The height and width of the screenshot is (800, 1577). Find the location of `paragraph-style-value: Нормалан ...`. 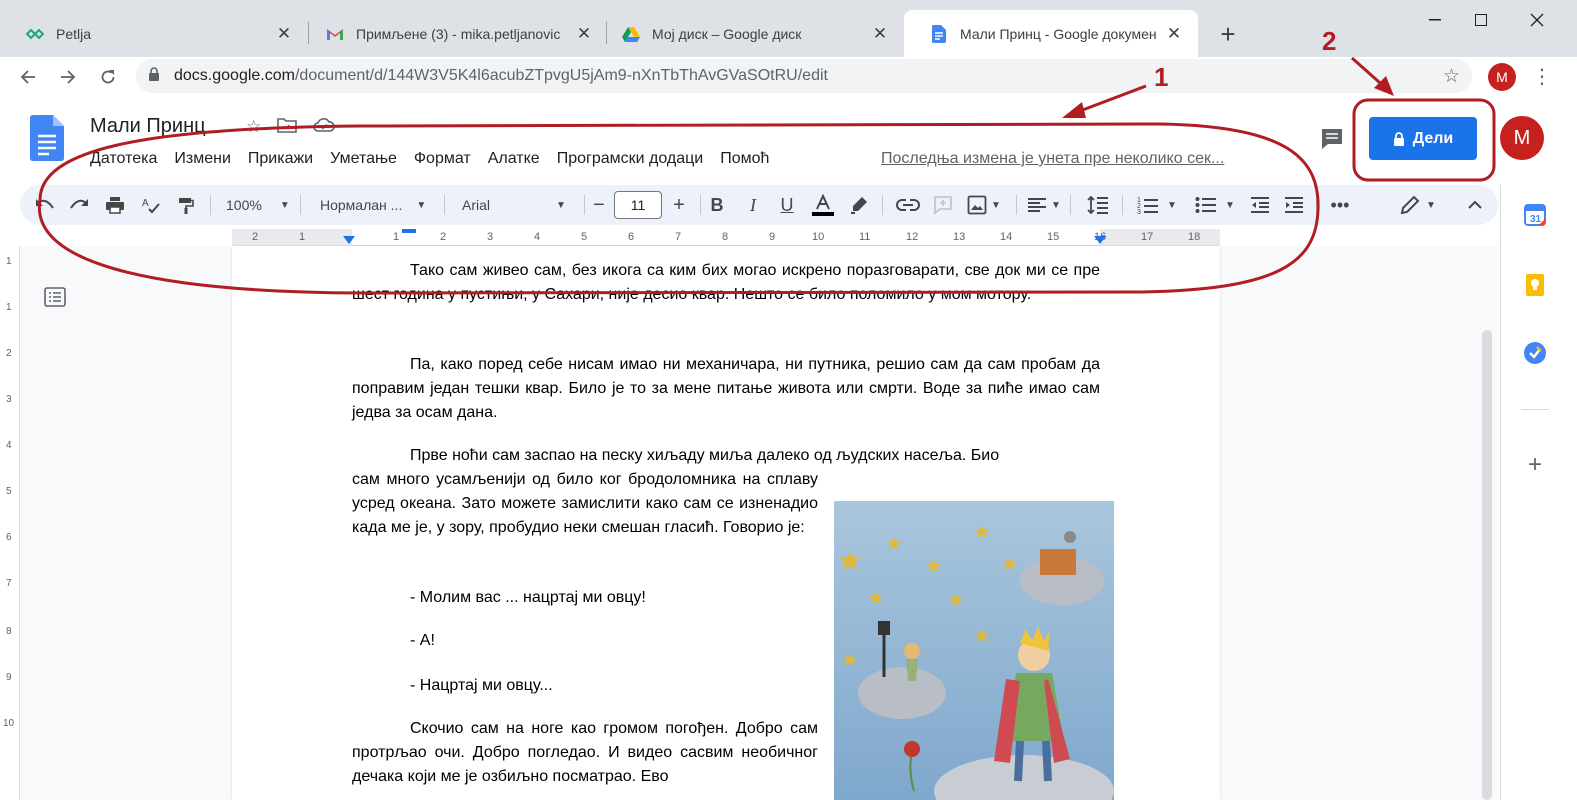

paragraph-style-value: Нормалан ... is located at coordinates (361, 205).